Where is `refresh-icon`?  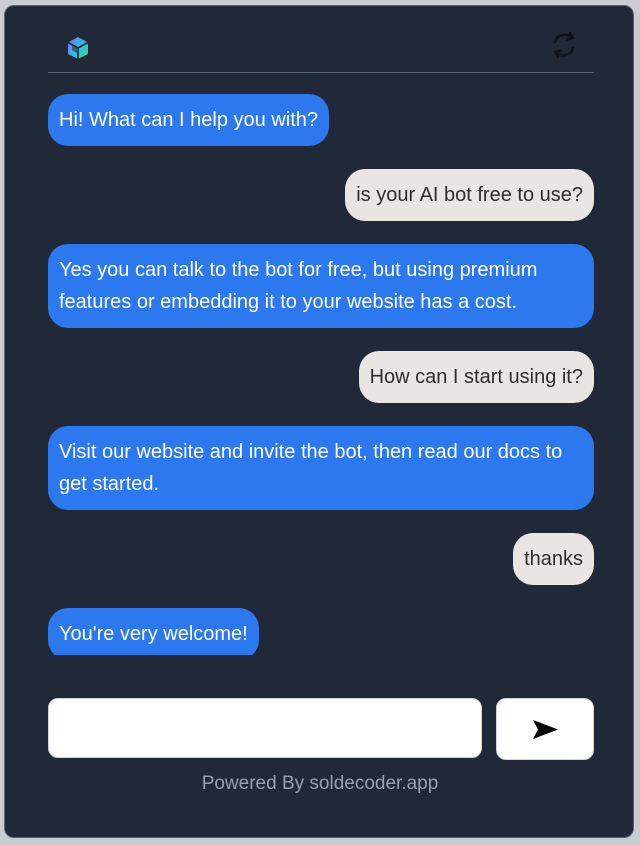 refresh-icon is located at coordinates (564, 45).